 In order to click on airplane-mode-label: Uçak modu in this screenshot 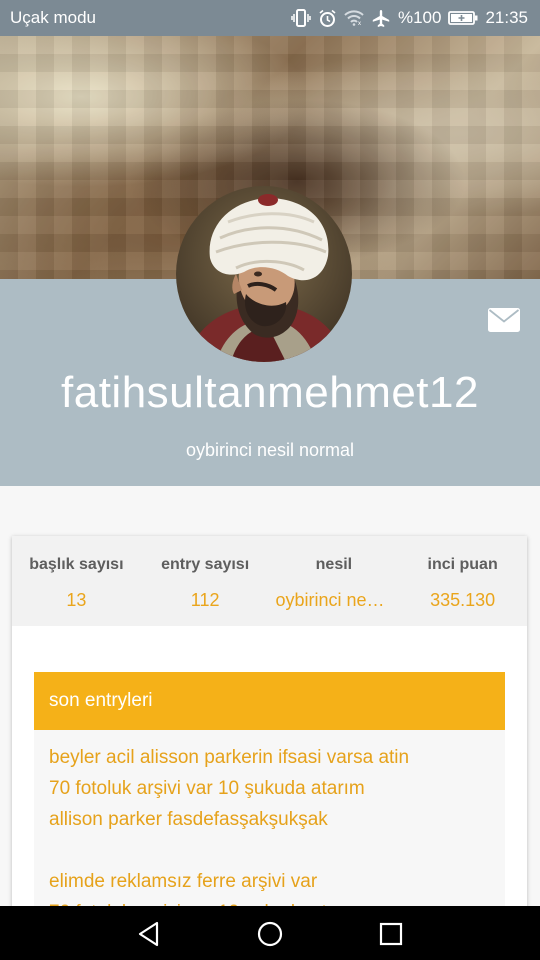, I will do `click(53, 17)`.